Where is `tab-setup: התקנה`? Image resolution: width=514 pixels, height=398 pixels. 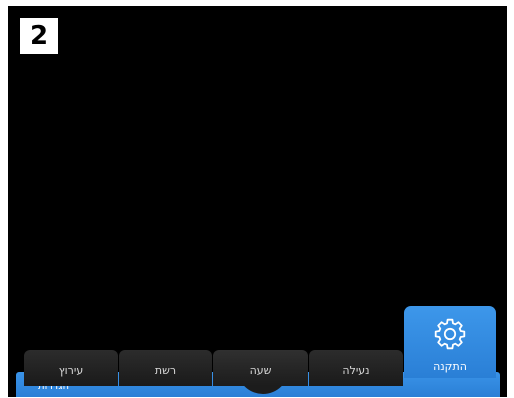 tab-setup: התקנה is located at coordinates (450, 342).